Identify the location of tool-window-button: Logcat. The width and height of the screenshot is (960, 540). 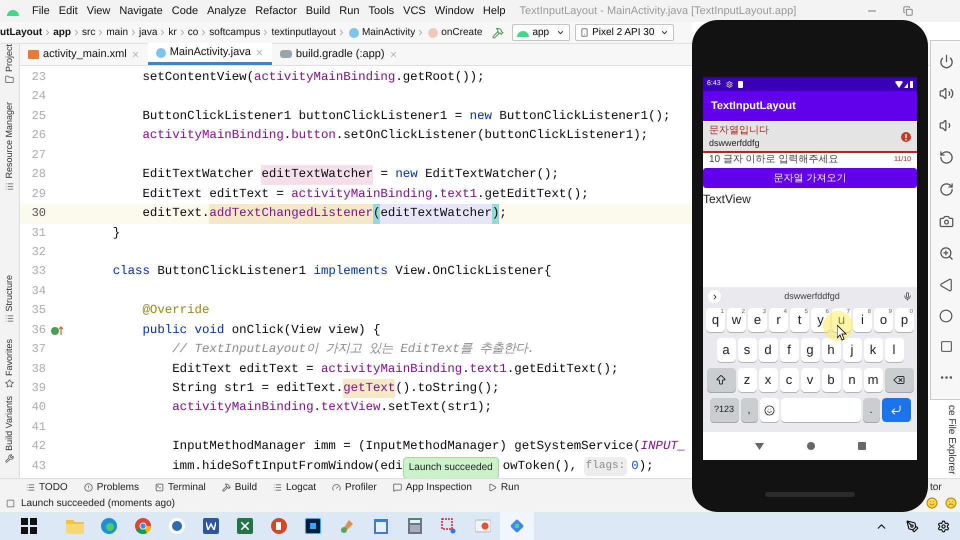
(301, 487).